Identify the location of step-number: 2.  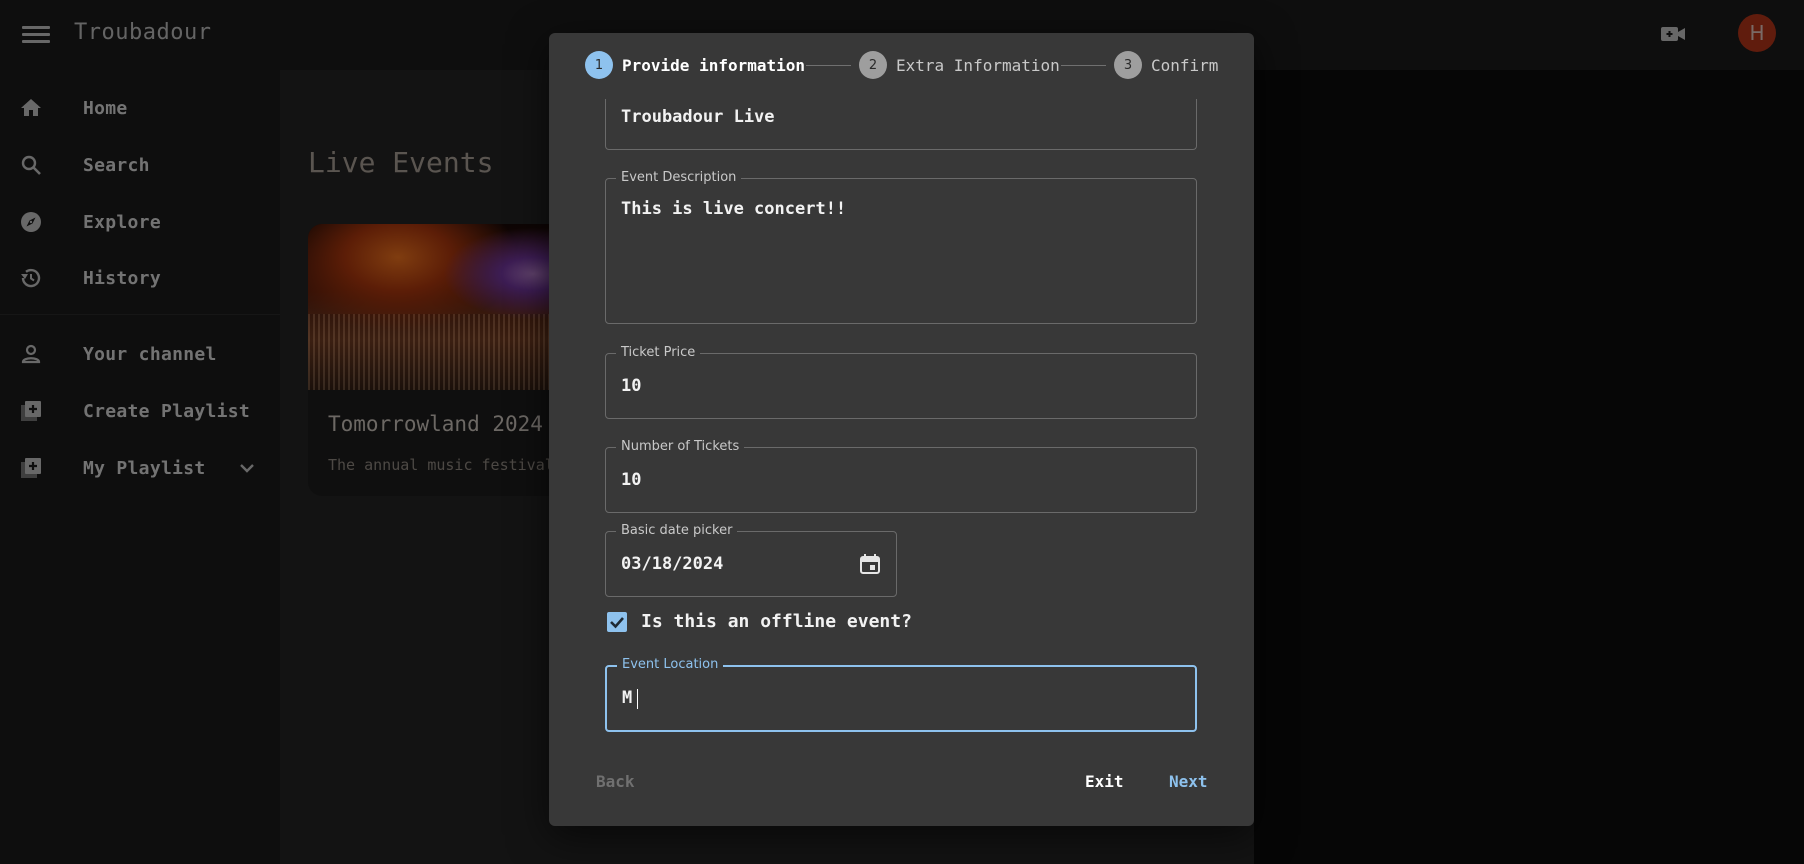
(873, 65).